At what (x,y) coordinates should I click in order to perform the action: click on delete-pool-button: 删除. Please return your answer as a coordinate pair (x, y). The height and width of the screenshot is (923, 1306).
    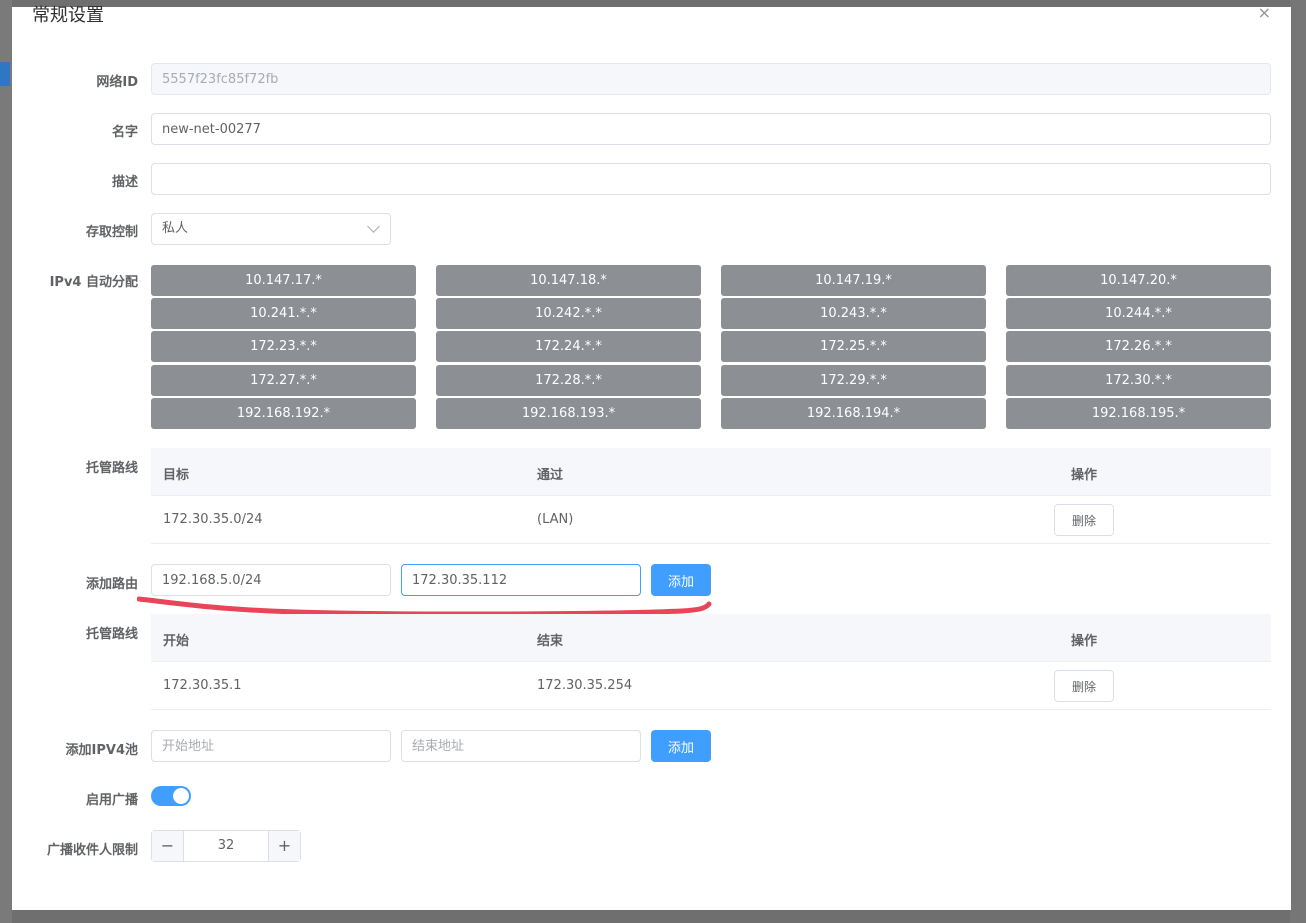
    Looking at the image, I should click on (1084, 686).